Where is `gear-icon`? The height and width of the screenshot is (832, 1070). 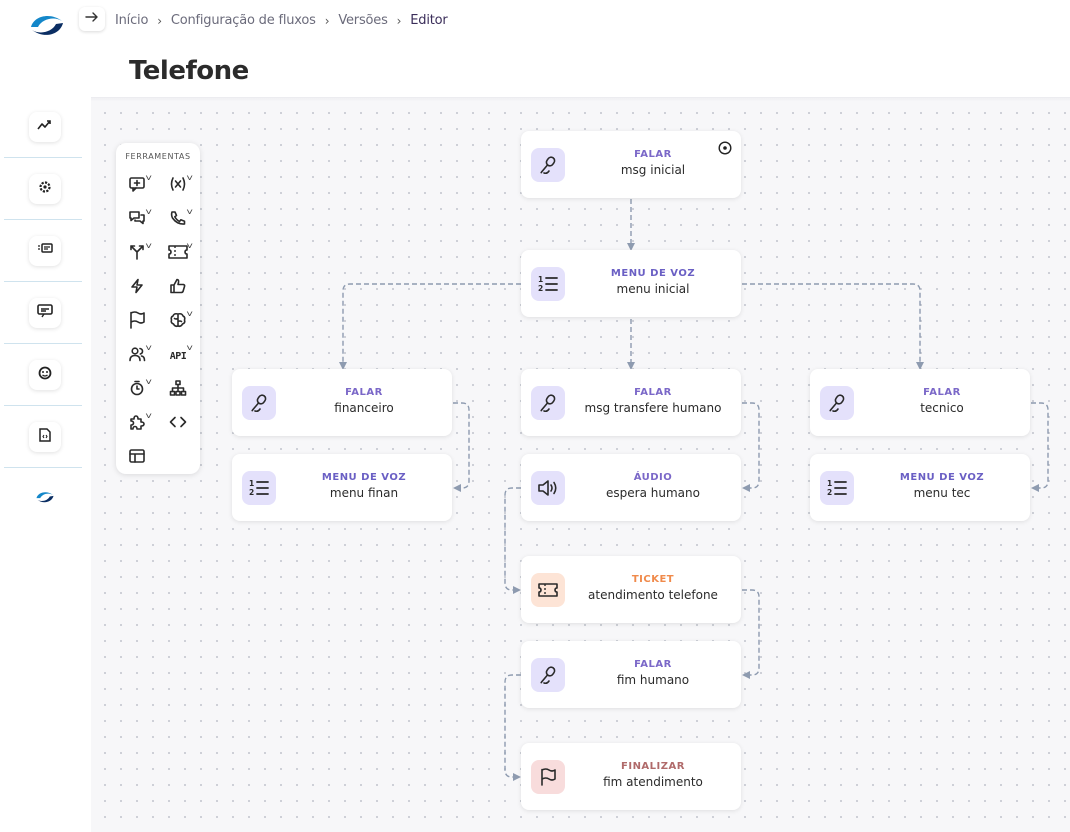 gear-icon is located at coordinates (45, 189).